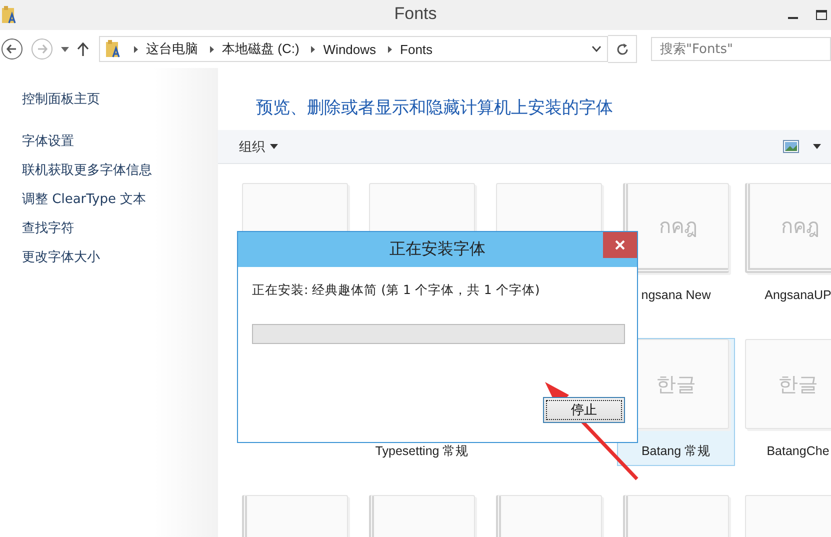  I want to click on close-icon, so click(620, 245).